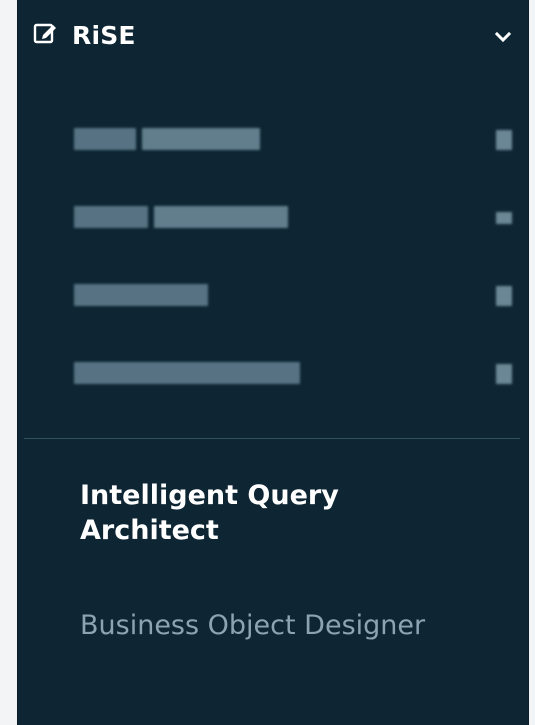  What do you see at coordinates (104, 35) in the screenshot?
I see `rise-title: RiSE` at bounding box center [104, 35].